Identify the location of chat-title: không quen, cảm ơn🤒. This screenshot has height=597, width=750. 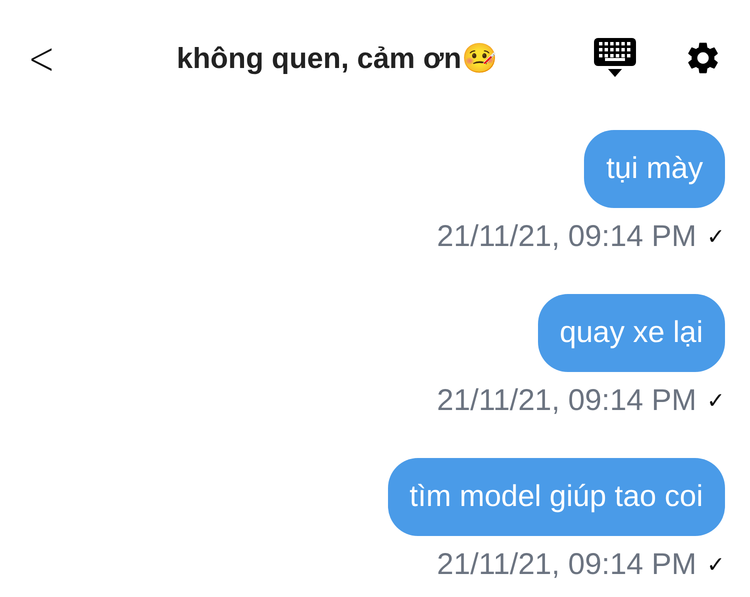
(337, 59).